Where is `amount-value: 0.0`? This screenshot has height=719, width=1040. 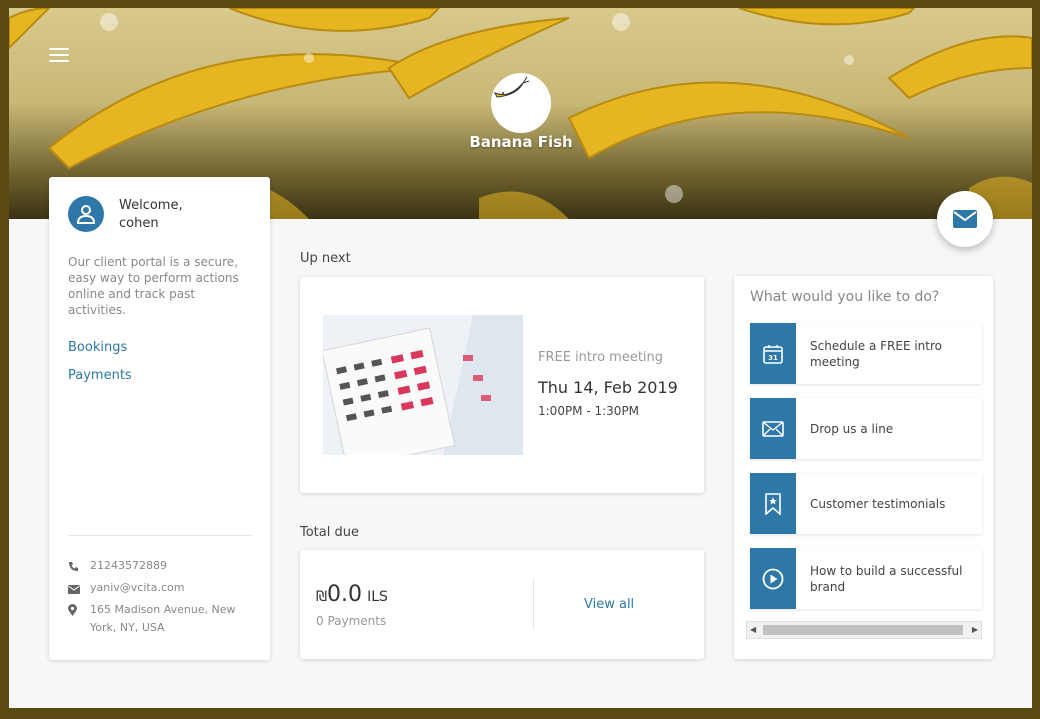 amount-value: 0.0 is located at coordinates (344, 594).